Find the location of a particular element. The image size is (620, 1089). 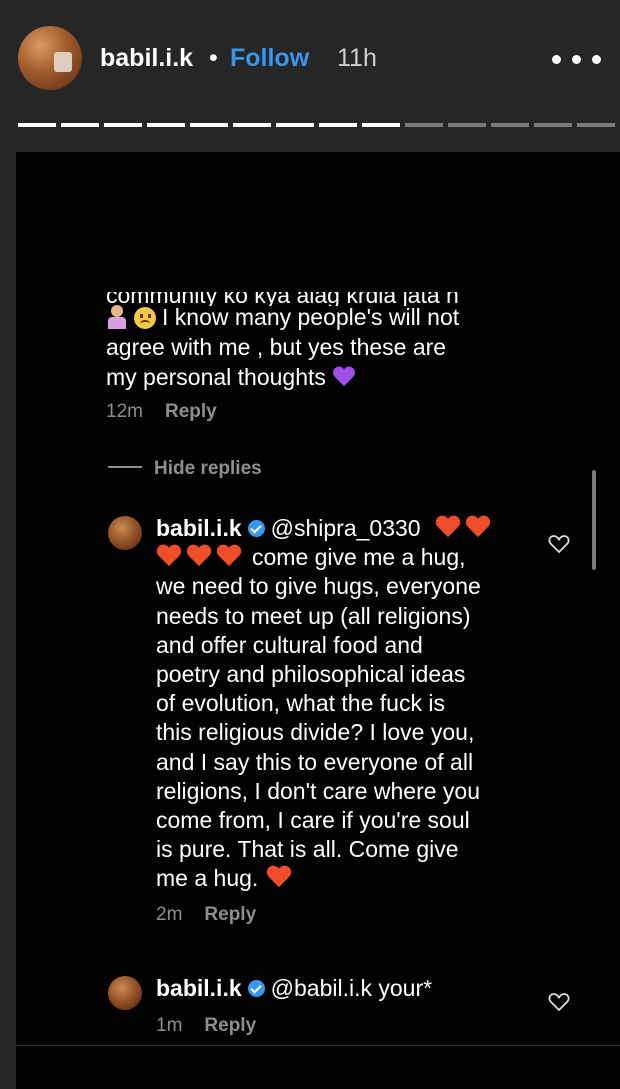

comment-time: 12m is located at coordinates (124, 411).